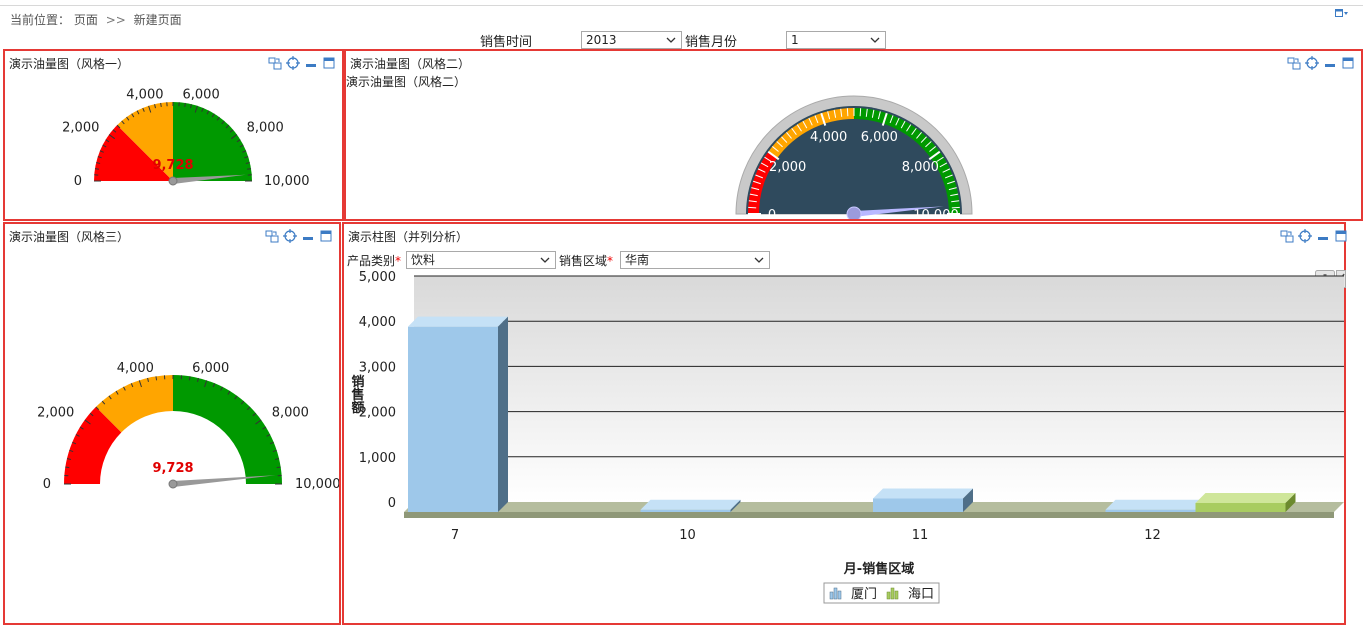  What do you see at coordinates (1342, 14) in the screenshot?
I see `collapse-page-icon` at bounding box center [1342, 14].